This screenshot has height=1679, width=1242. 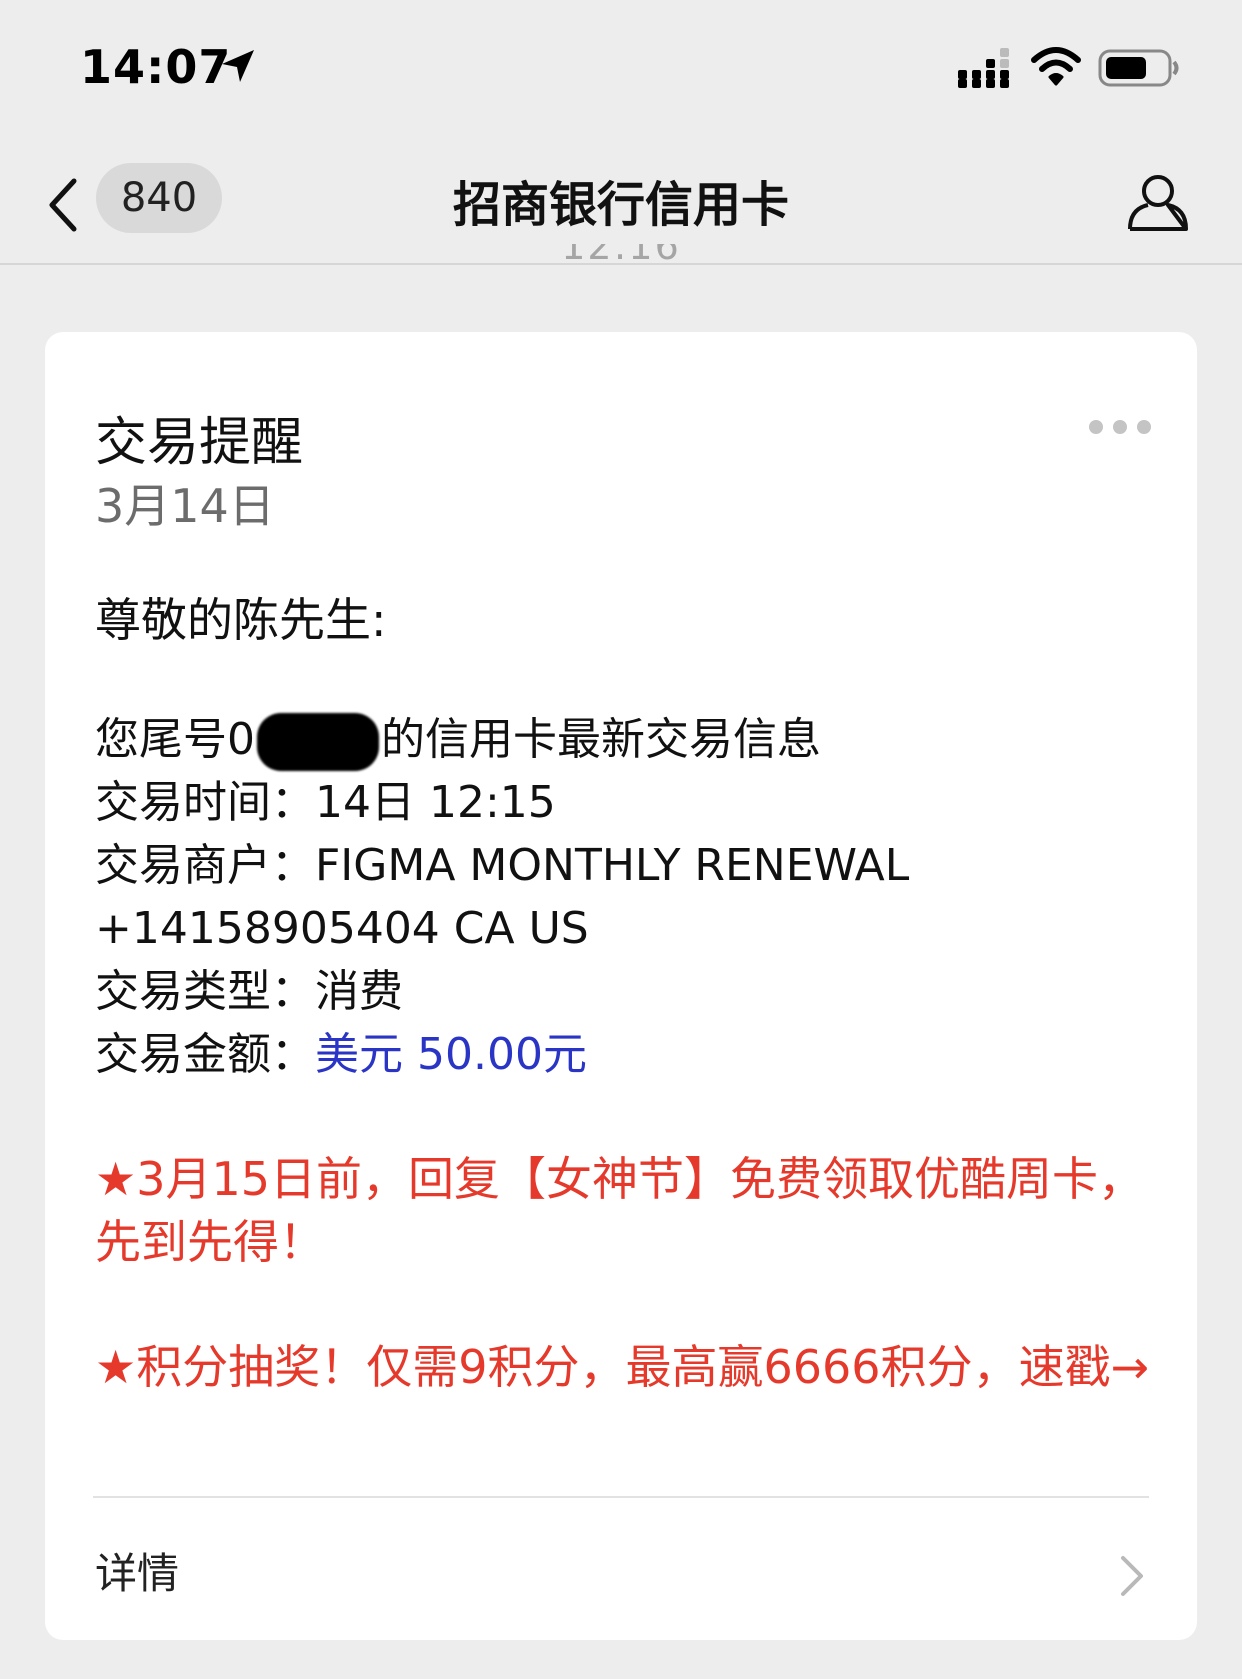 I want to click on ellipsis-icon, so click(x=1120, y=427).